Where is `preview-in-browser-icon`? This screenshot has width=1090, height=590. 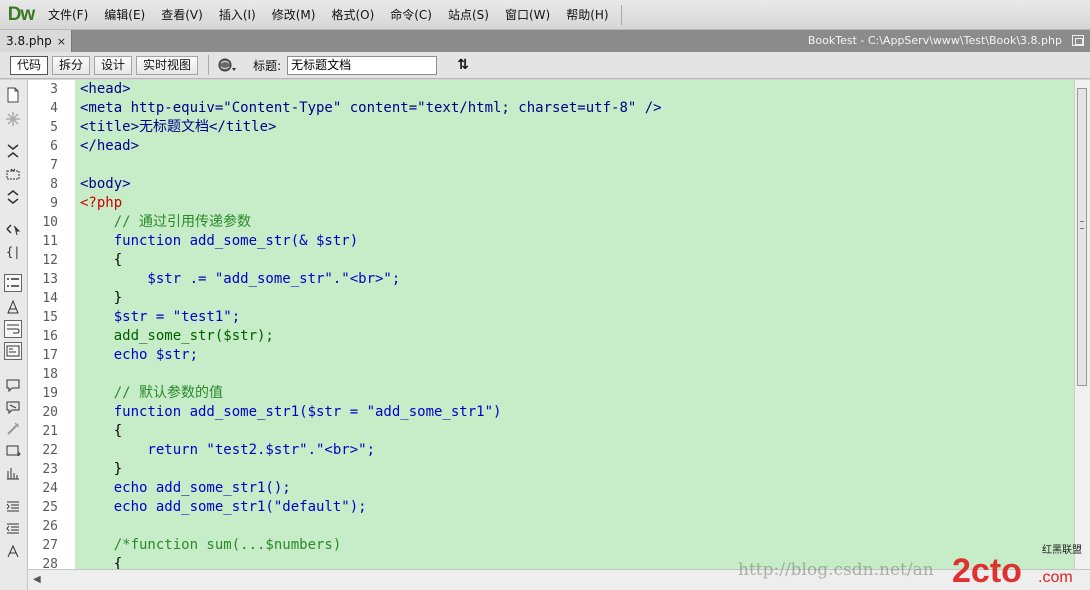
preview-in-browser-icon is located at coordinates (228, 65).